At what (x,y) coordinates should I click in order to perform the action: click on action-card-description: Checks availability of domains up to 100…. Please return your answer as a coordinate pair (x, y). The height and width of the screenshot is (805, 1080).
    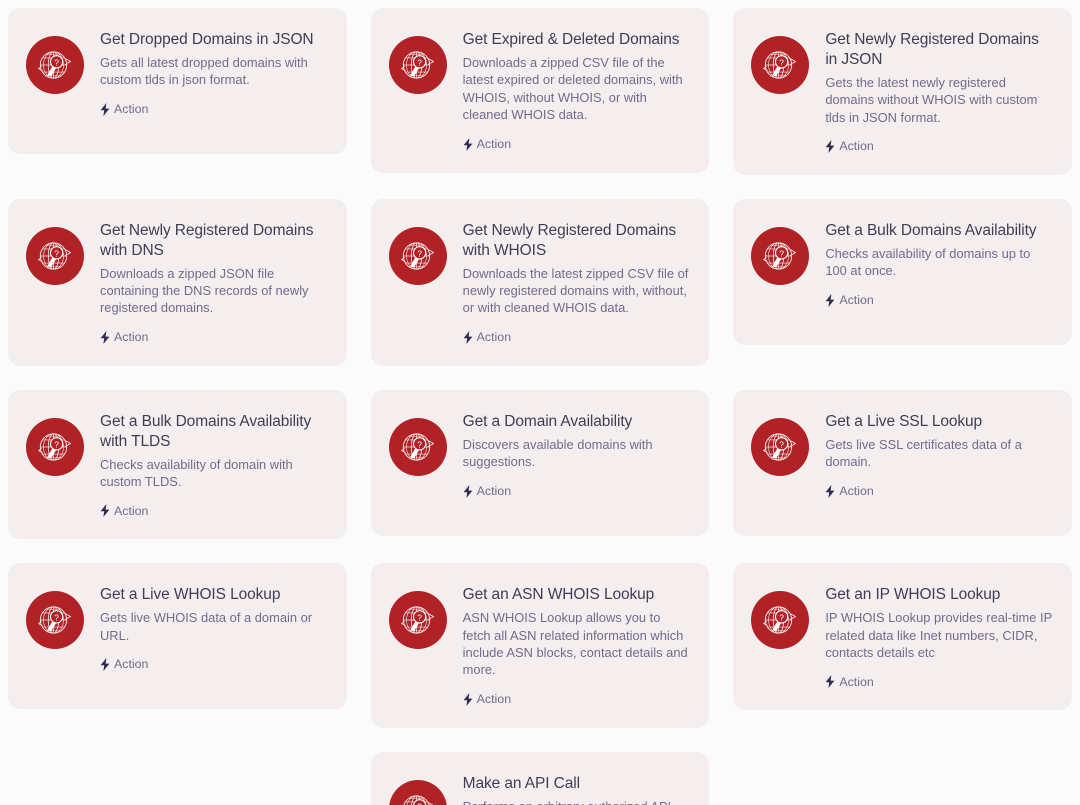
    Looking at the image, I should click on (928, 262).